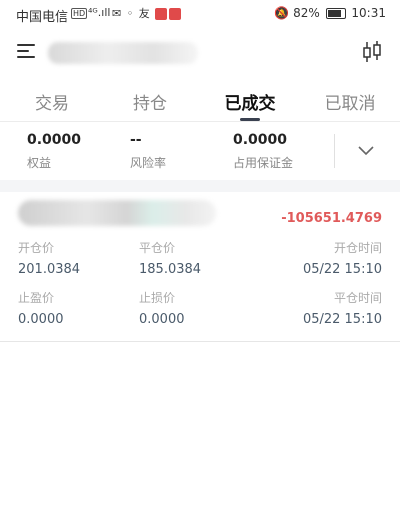 The height and width of the screenshot is (528, 400). I want to click on pnl-value: -105651.4769, so click(331, 218).